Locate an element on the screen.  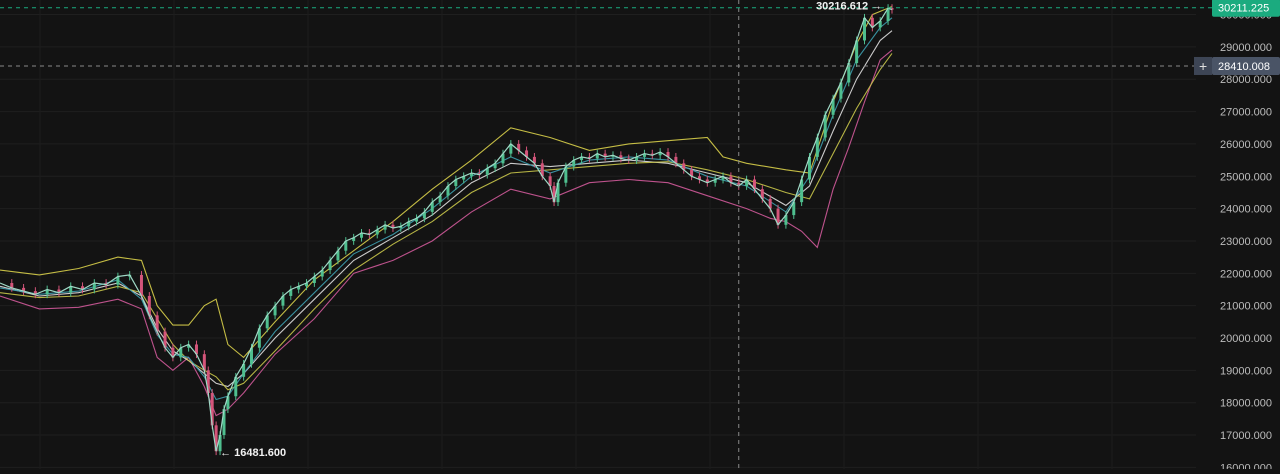
y-tick-label: 16000.000 is located at coordinates (1246, 465).